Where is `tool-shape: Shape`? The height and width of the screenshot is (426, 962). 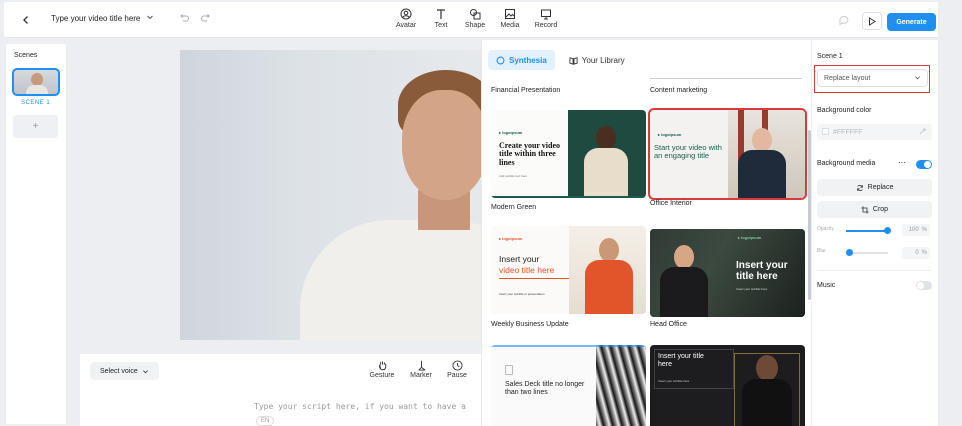 tool-shape: Shape is located at coordinates (475, 18).